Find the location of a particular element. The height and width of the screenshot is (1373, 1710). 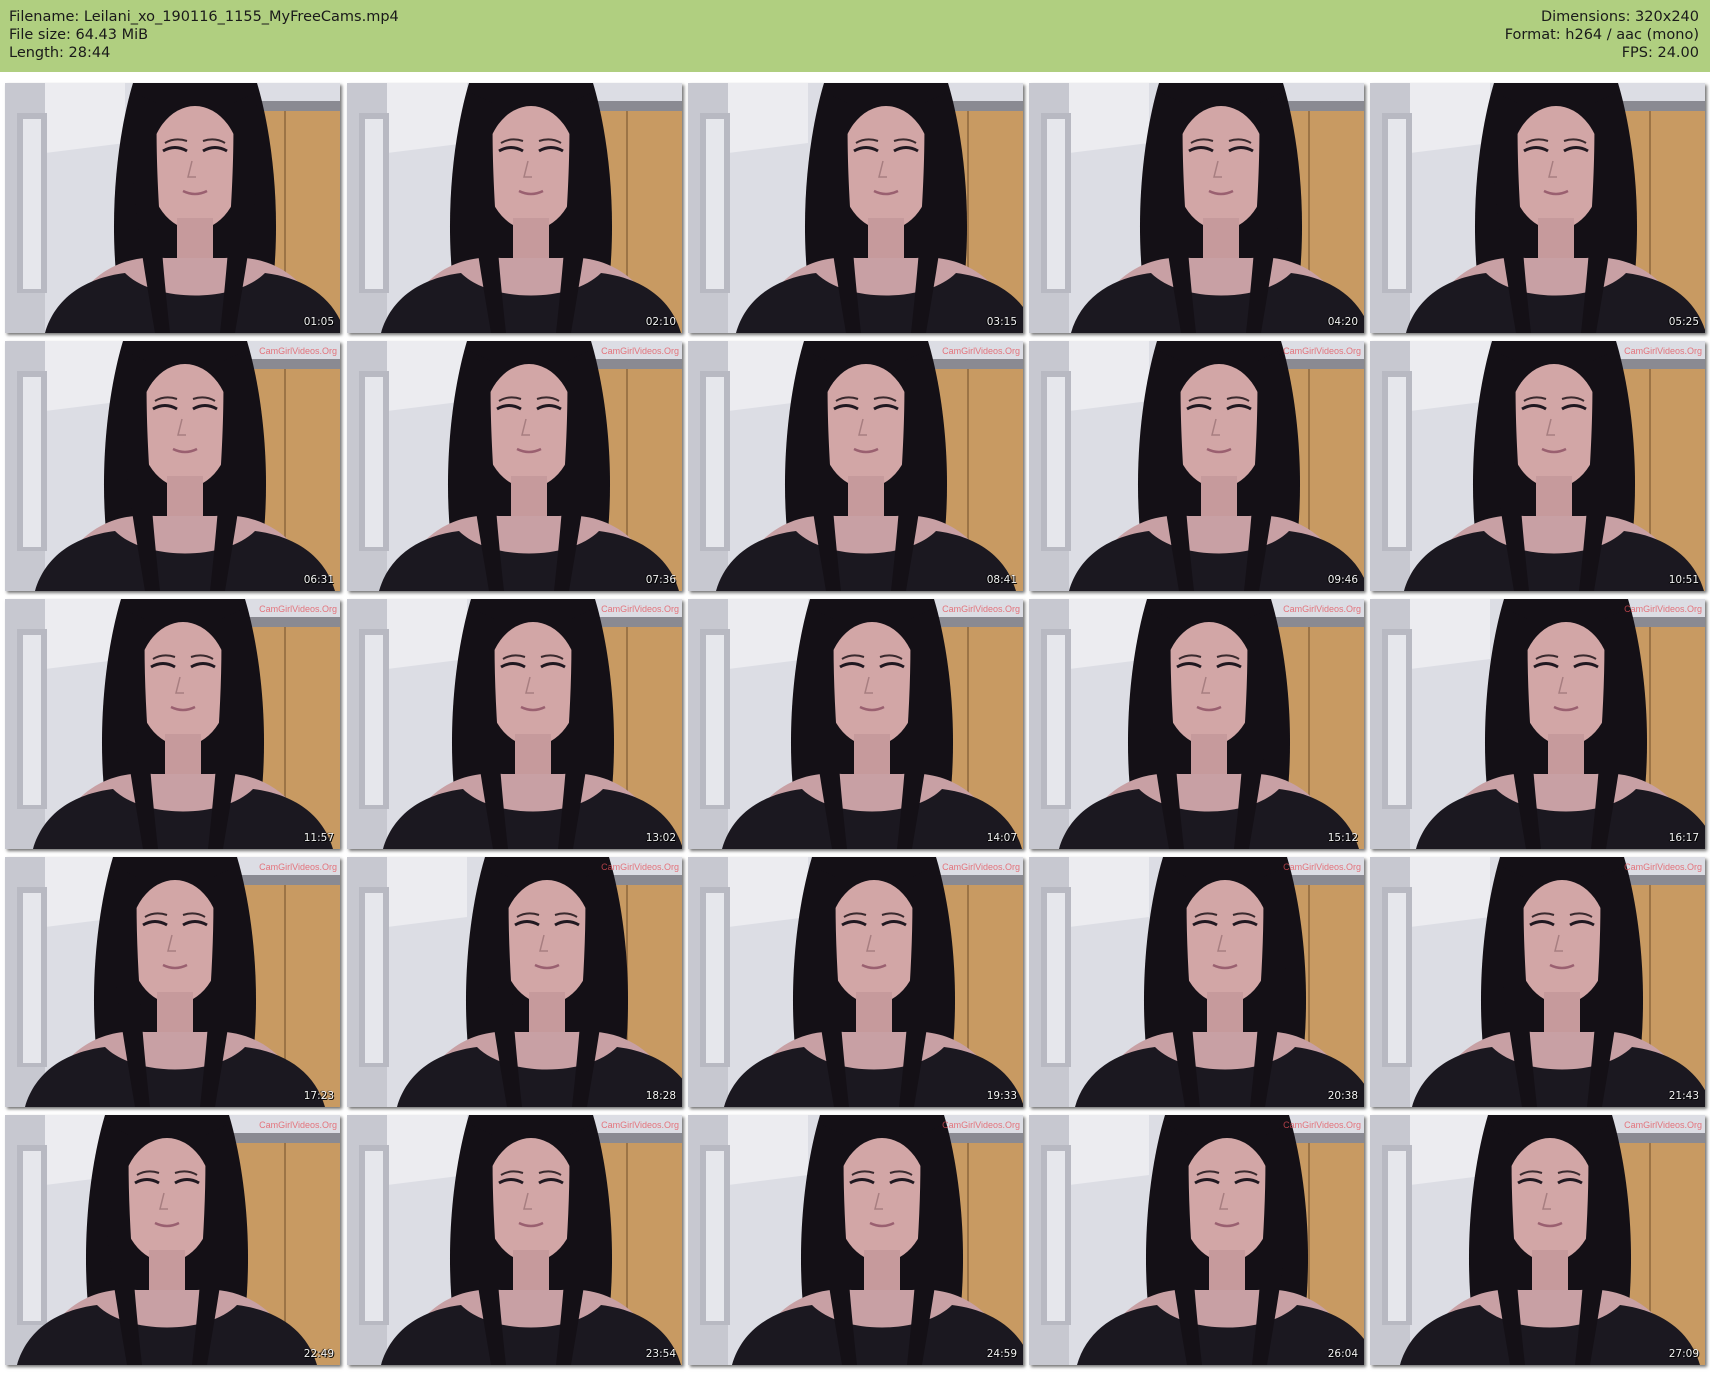

video-thumbnail: CamGirlVideos.Org 09:46 is located at coordinates (1196, 466).